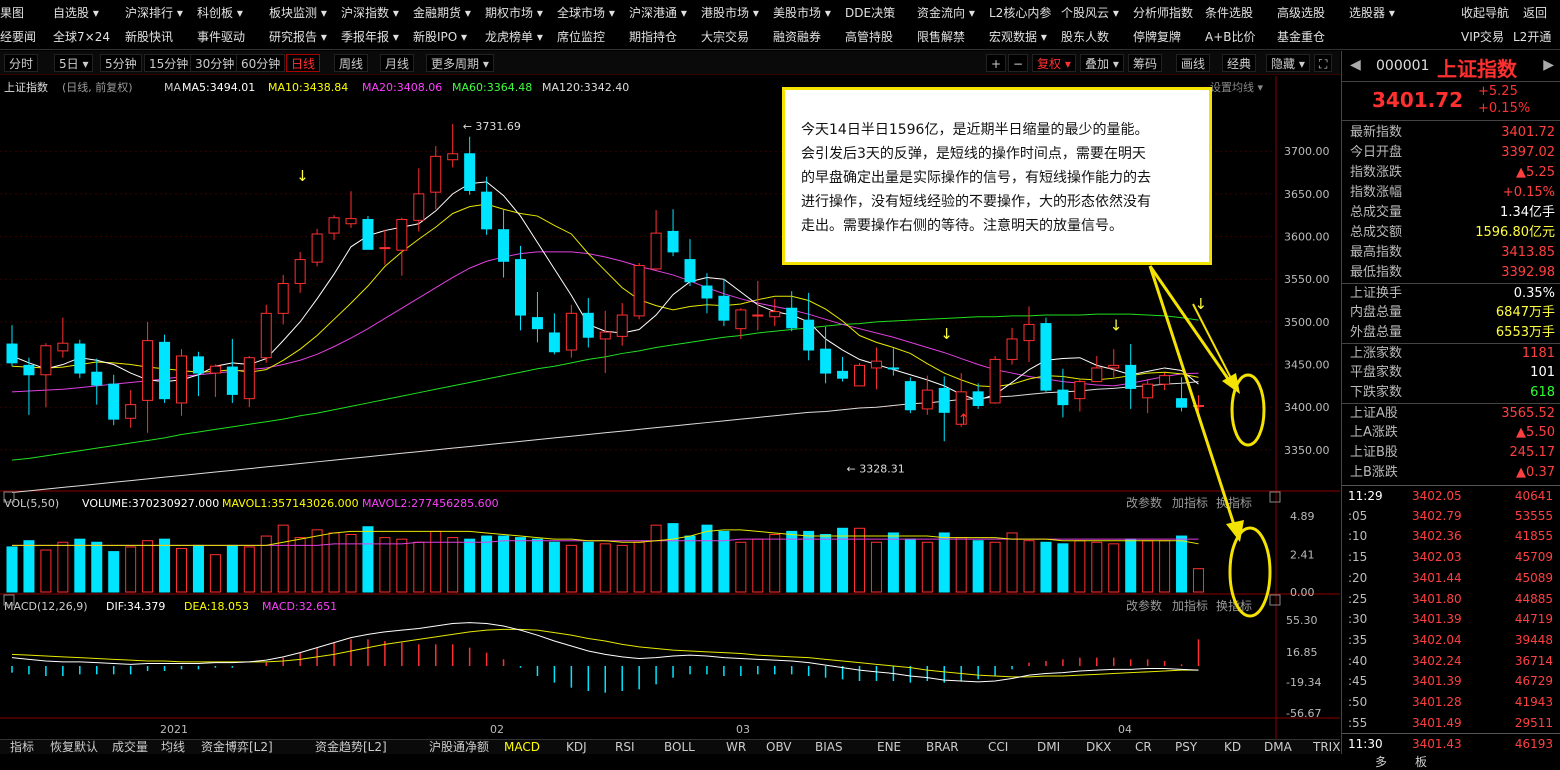 The width and height of the screenshot is (1560, 770). Describe the element at coordinates (1018, 63) in the screenshot. I see `toolbar-button-1: −` at that location.